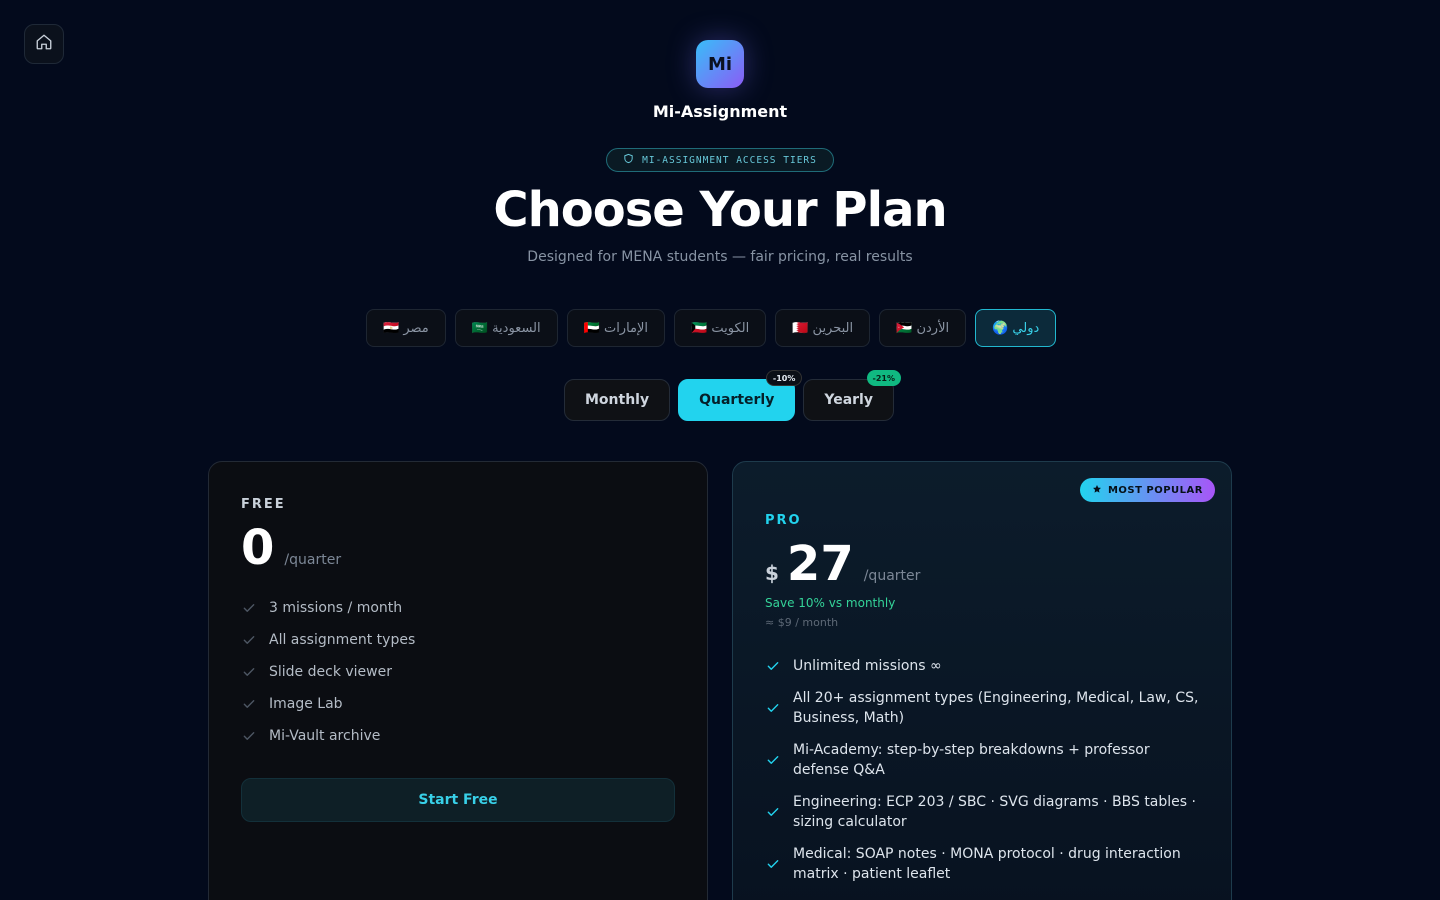 This screenshot has width=1440, height=900. Describe the element at coordinates (458, 736) in the screenshot. I see `feature-item: Mi-Vault archive` at that location.